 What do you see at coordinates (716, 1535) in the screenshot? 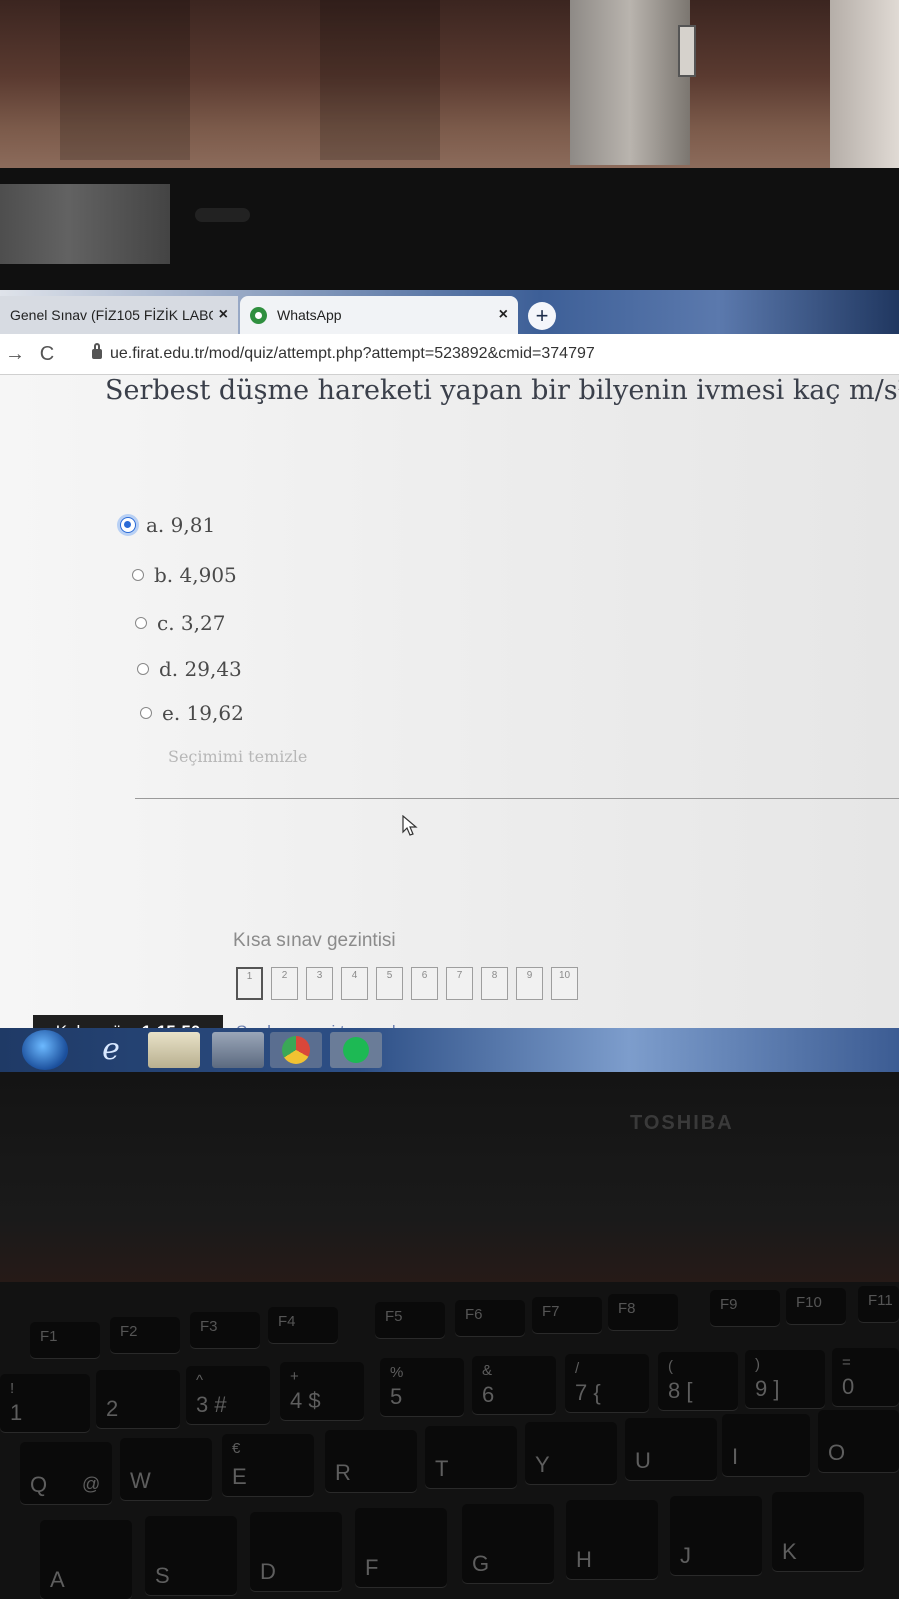
I see `key-j: J` at bounding box center [716, 1535].